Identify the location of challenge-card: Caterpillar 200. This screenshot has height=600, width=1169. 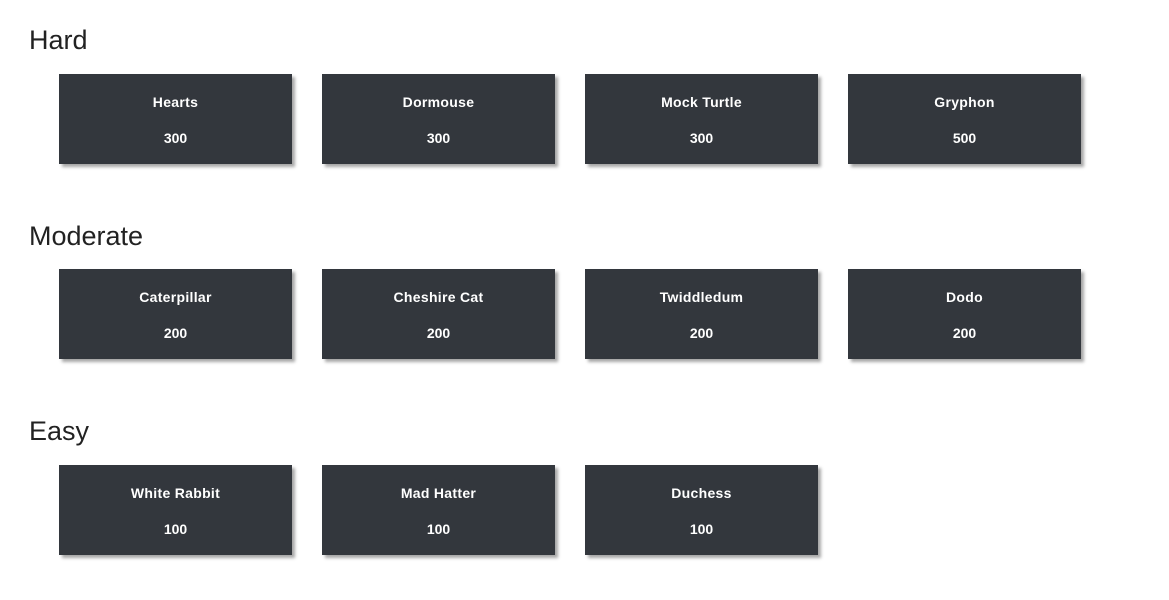
(175, 314).